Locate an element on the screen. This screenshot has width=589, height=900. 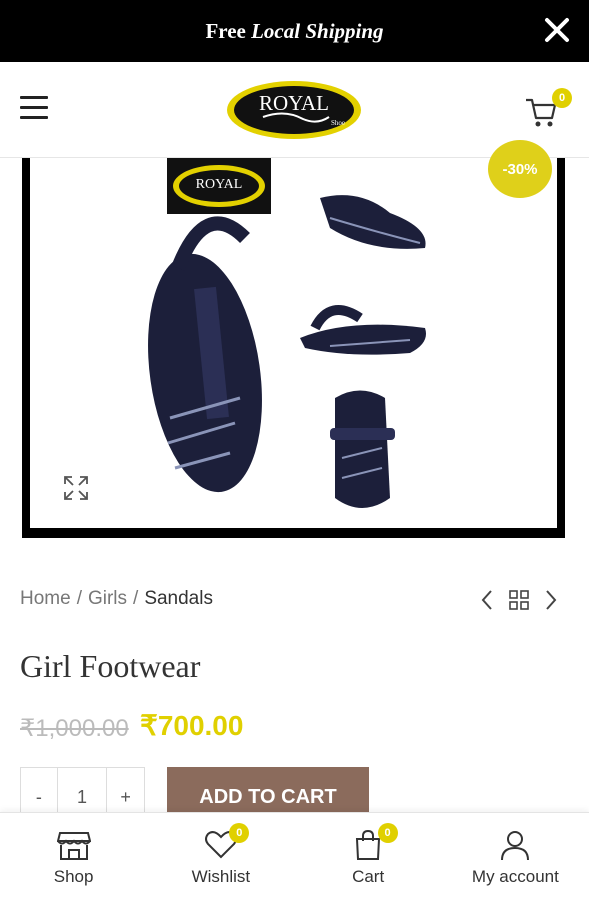
product-nav is located at coordinates (519, 600).